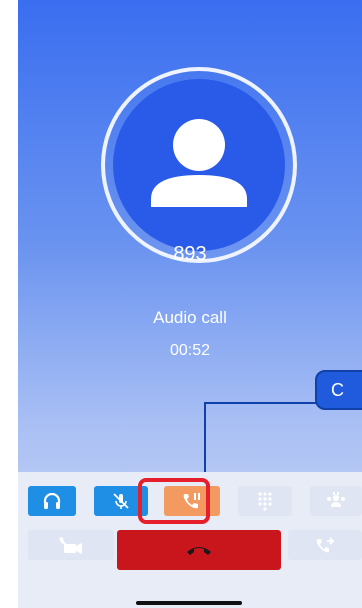 The image size is (362, 608). I want to click on conference-icon, so click(336, 499).